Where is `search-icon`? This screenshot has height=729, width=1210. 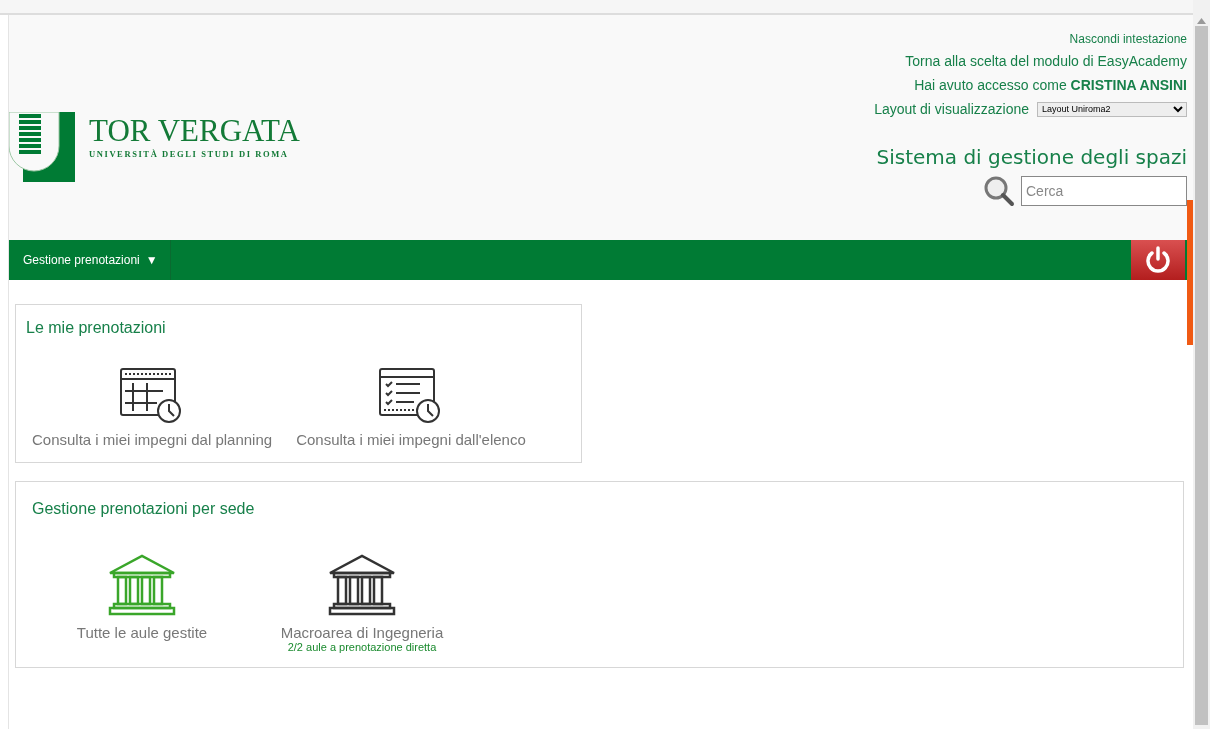 search-icon is located at coordinates (999, 191).